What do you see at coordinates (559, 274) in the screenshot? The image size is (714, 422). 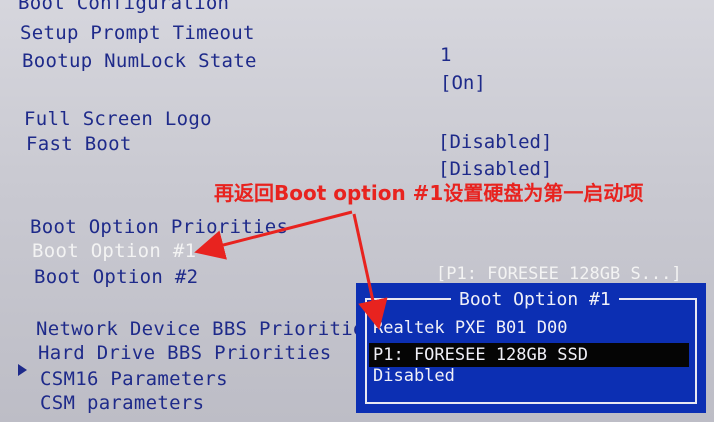 I see `boot-option-2-value: [P1: FORESEE 128GB S...]` at bounding box center [559, 274].